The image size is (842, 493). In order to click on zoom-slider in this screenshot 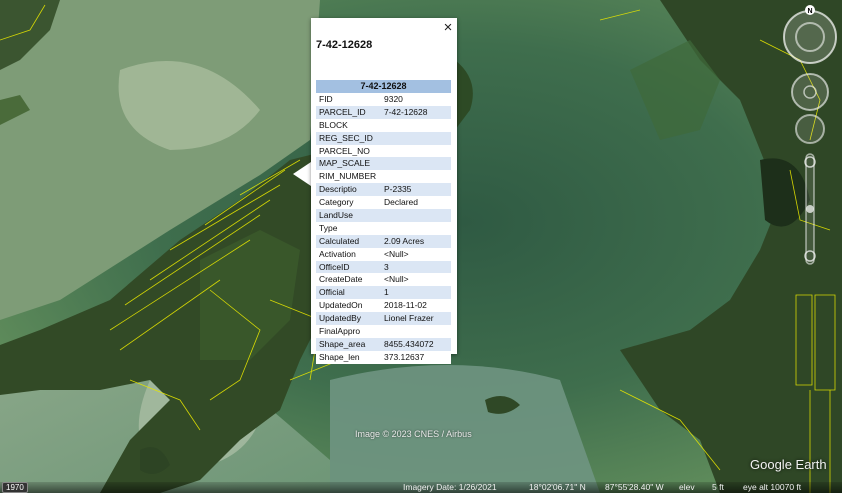, I will do `click(810, 209)`.